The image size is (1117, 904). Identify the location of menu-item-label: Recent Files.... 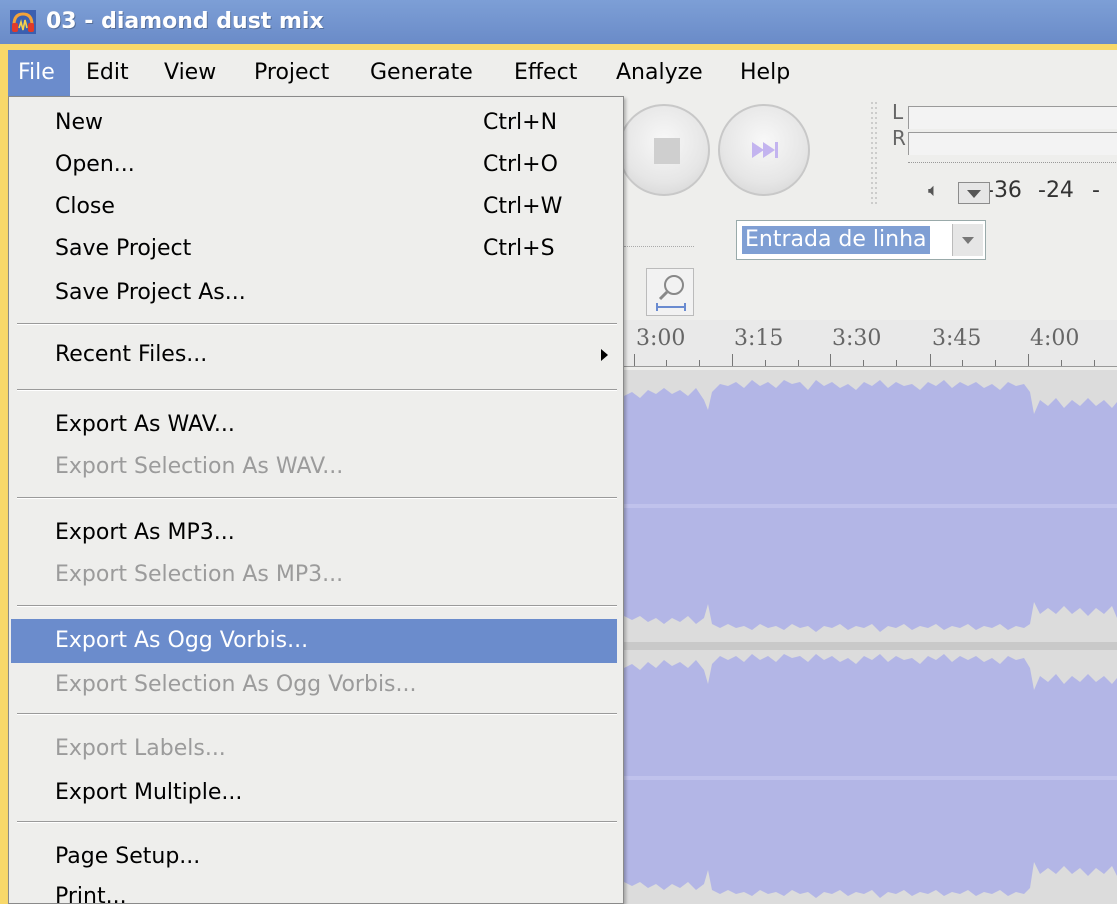
(131, 354).